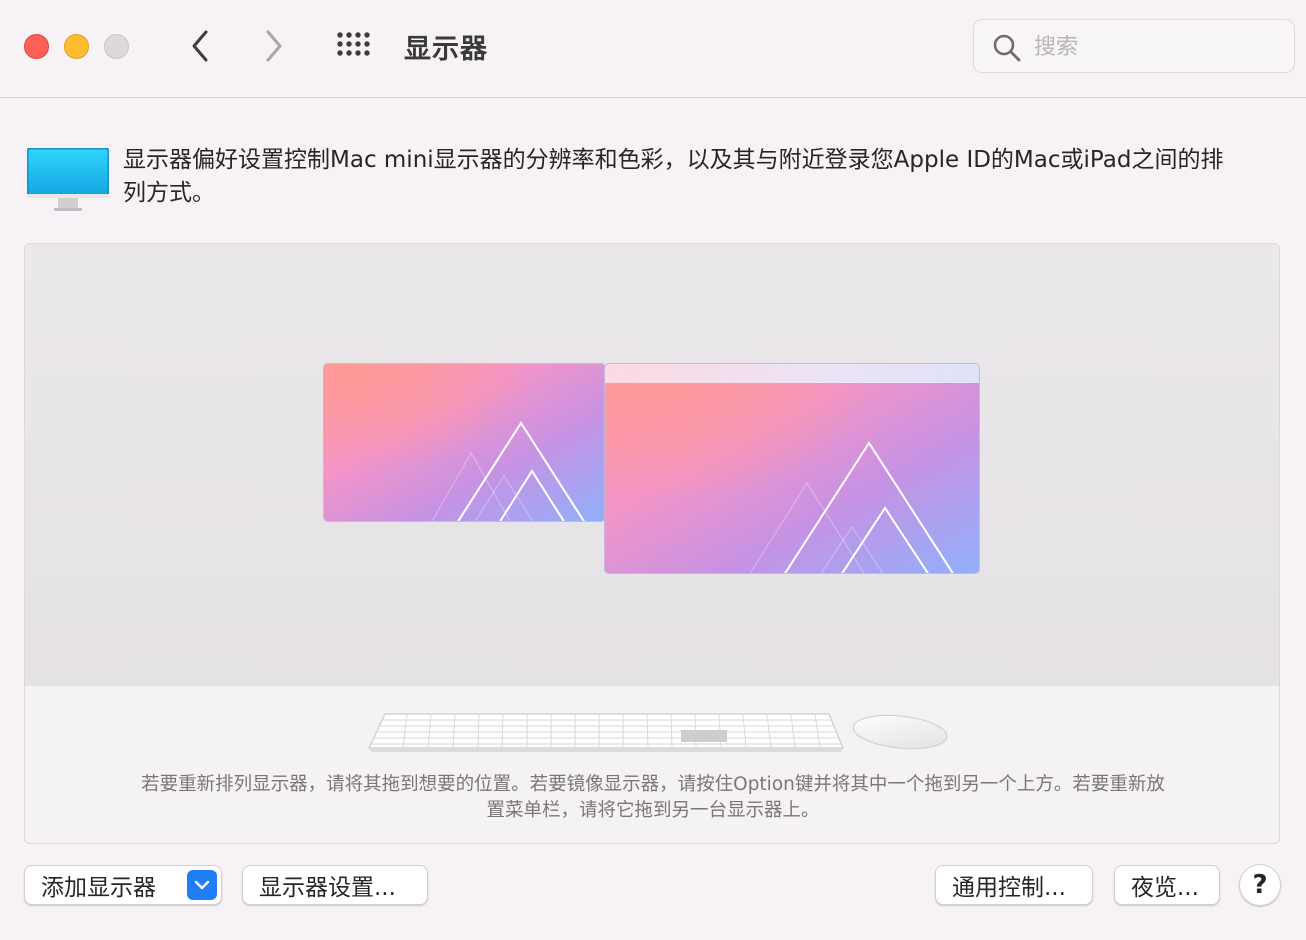 Image resolution: width=1306 pixels, height=940 pixels. I want to click on add-display-popup: 添加显示器, so click(123, 885).